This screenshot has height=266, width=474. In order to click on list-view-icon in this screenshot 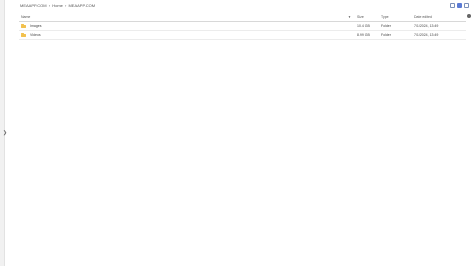, I will do `click(459, 5)`.